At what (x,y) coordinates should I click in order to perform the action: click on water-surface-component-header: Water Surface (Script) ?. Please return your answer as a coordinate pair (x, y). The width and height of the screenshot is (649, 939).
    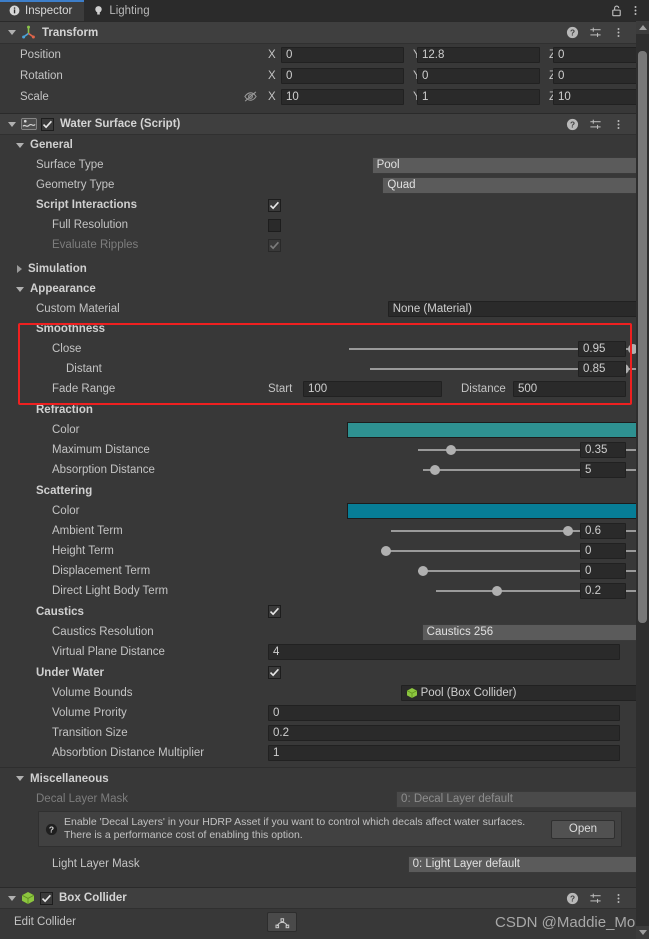
    Looking at the image, I should click on (318, 124).